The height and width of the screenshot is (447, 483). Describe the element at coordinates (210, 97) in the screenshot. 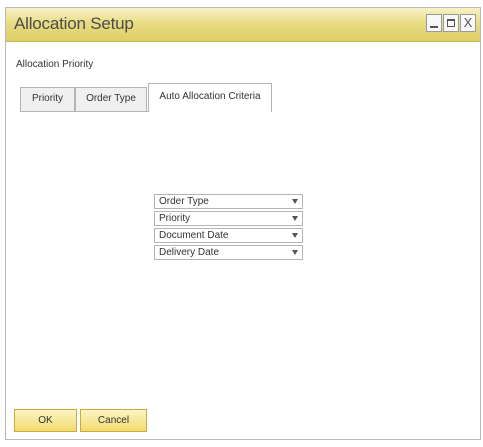

I see `tab-auto-allocation-criteria: Auto Allocation Criteria` at that location.